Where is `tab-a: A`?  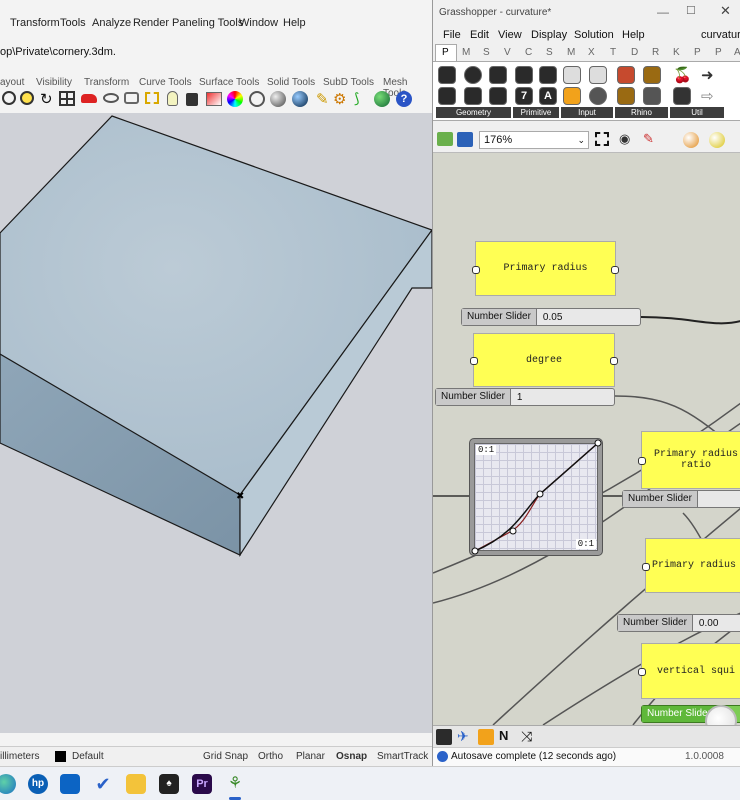 tab-a: A is located at coordinates (737, 52).